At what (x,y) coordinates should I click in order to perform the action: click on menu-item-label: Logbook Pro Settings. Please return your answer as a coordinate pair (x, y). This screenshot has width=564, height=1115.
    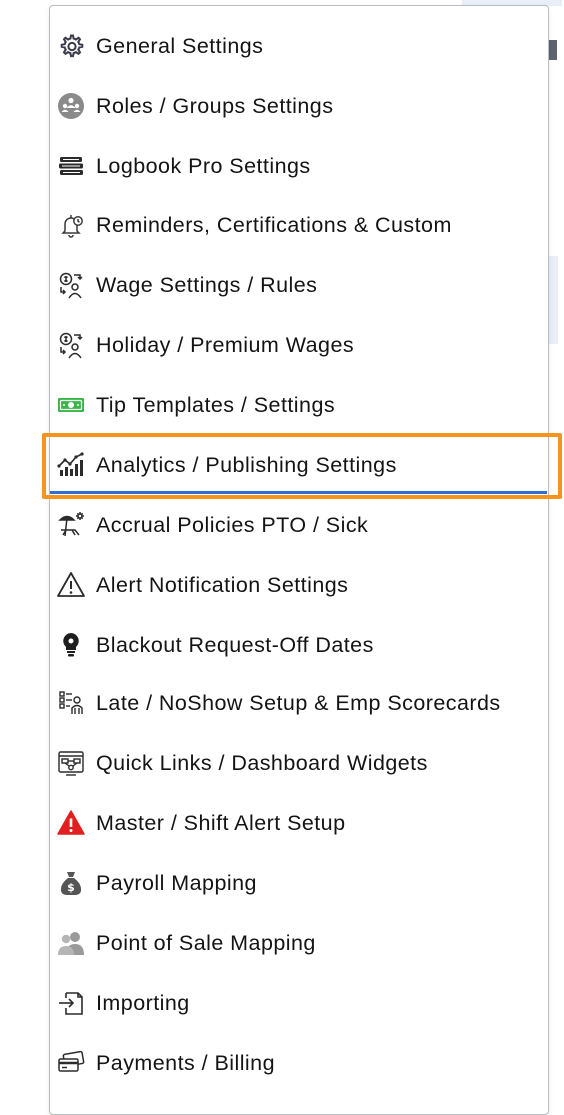
    Looking at the image, I should click on (203, 165).